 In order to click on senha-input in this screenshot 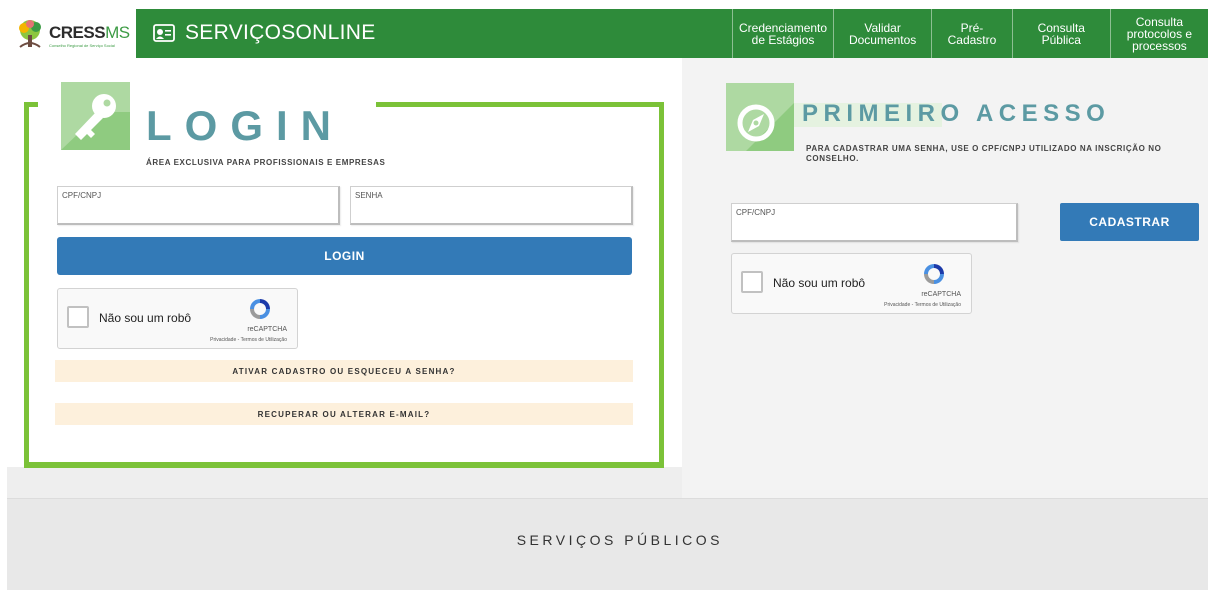, I will do `click(491, 212)`.